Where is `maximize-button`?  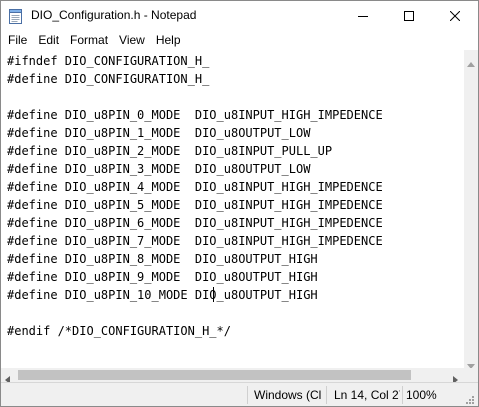 maximize-button is located at coordinates (409, 16).